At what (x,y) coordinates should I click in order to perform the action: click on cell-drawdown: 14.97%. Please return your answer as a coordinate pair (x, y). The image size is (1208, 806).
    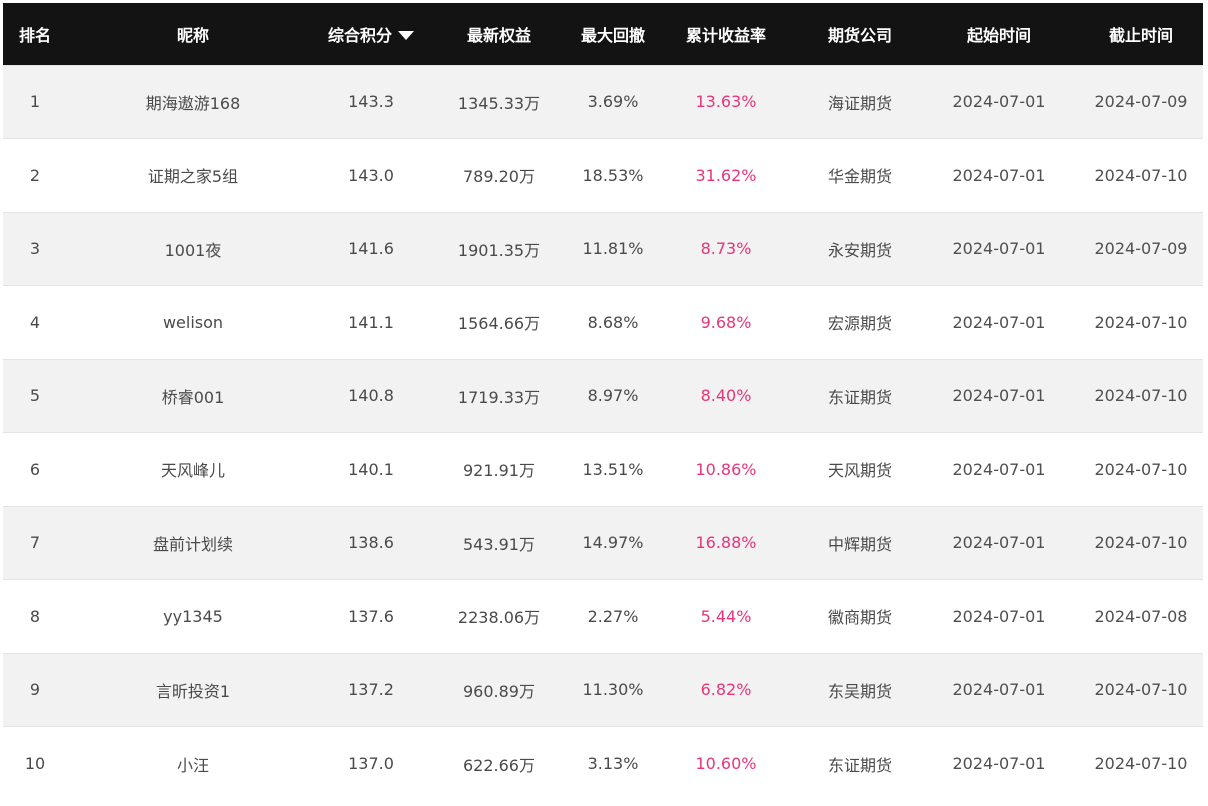
    Looking at the image, I should click on (613, 543).